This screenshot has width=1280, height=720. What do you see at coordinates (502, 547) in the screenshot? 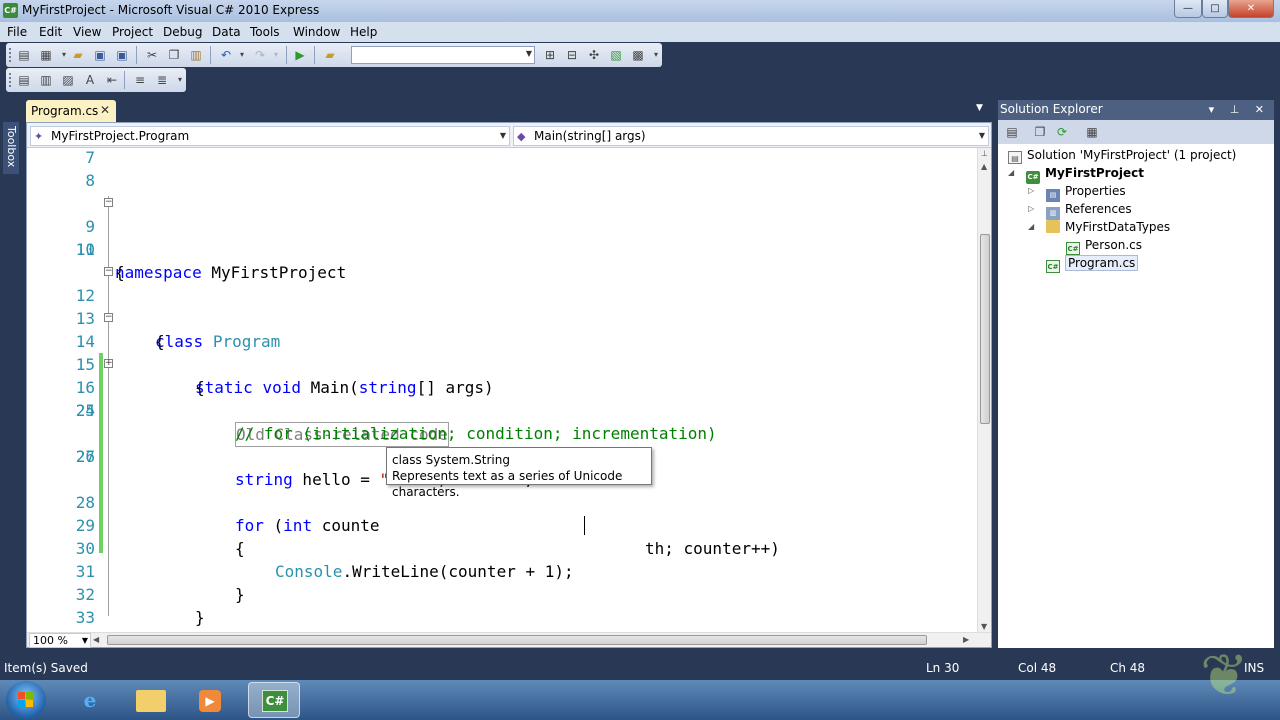
I see `code-line: 30 Console.WriteLine(counter + 1);` at bounding box center [502, 547].